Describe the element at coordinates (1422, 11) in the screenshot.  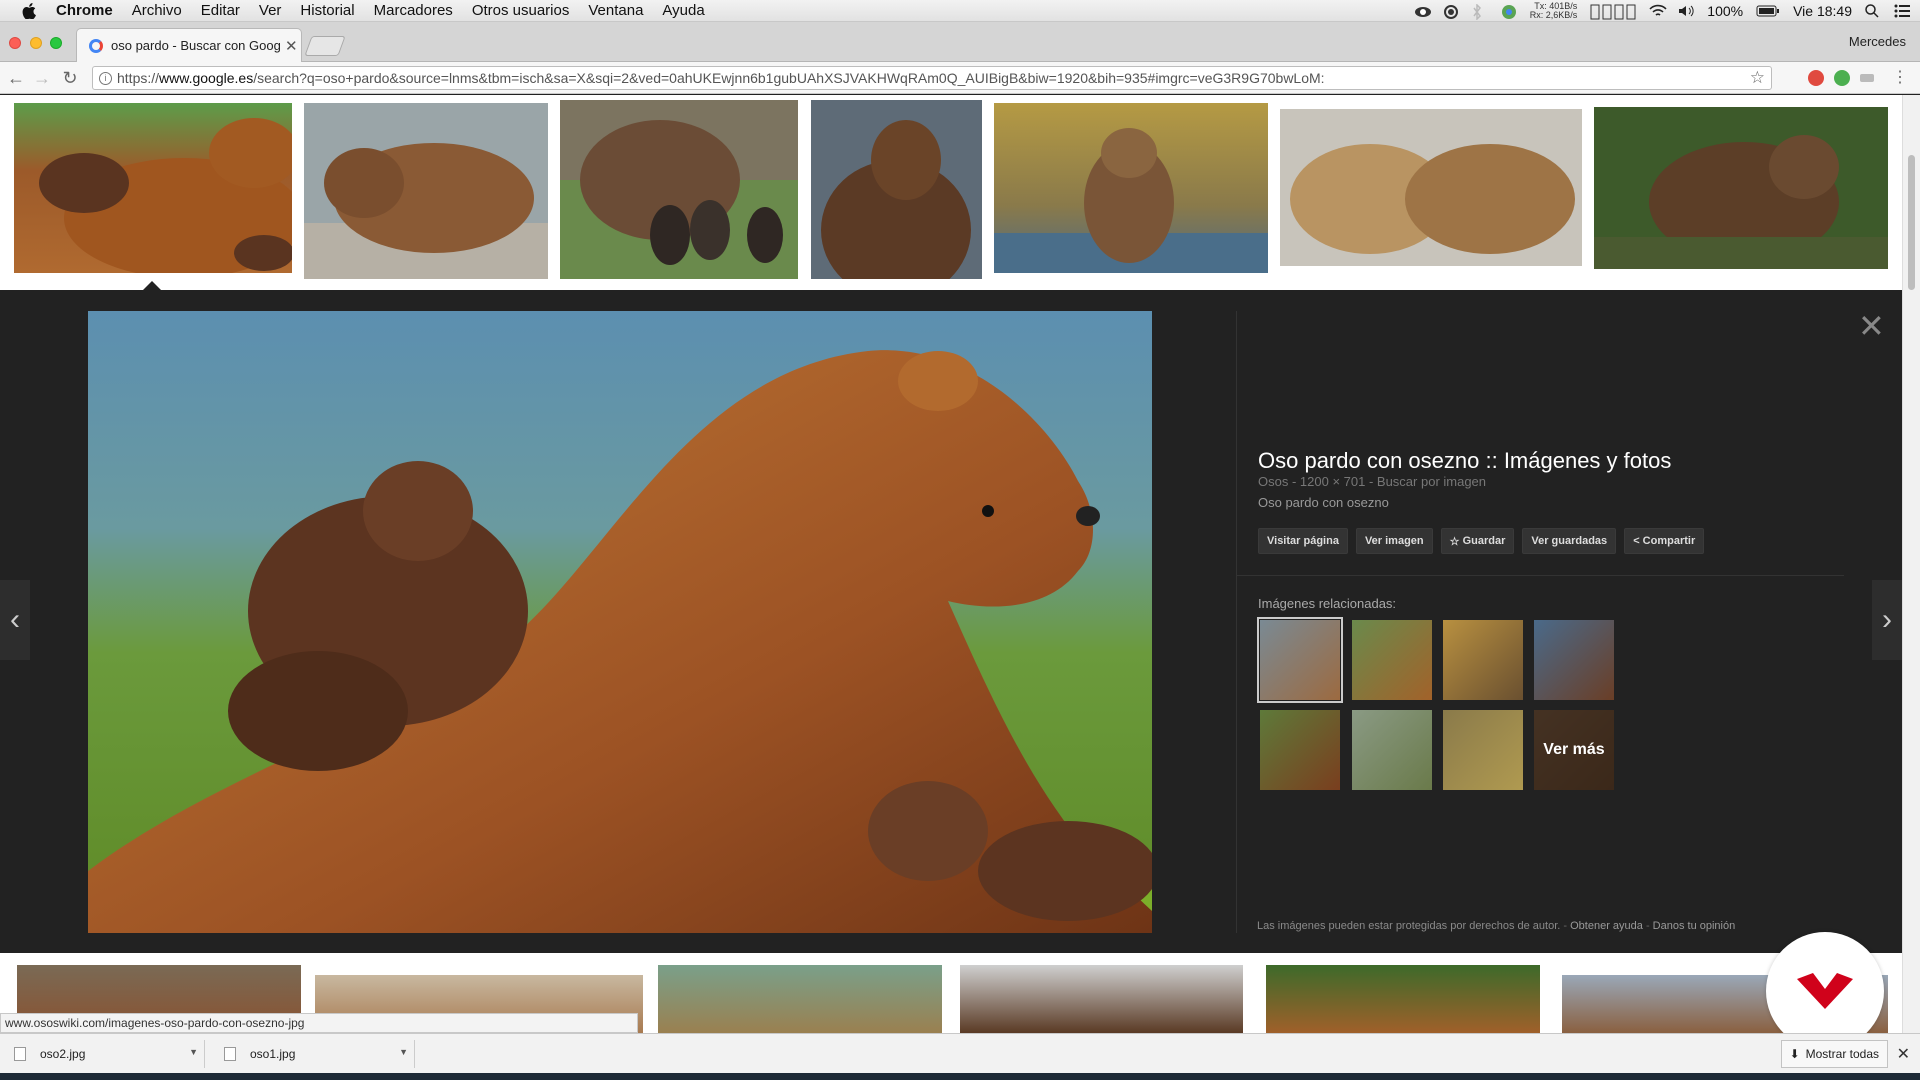
I see `creative-cloud-icon` at that location.